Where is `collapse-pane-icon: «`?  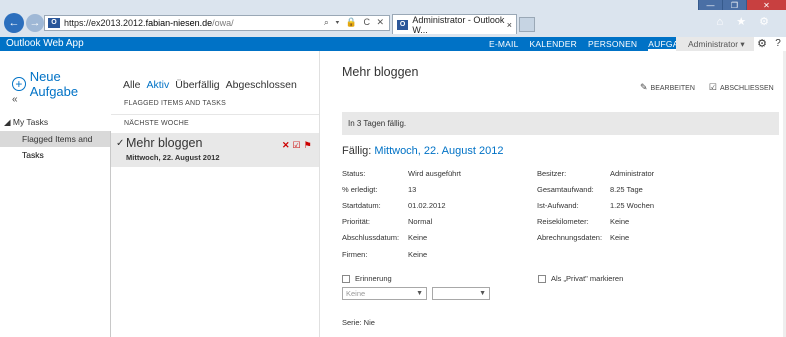
collapse-pane-icon: « is located at coordinates (15, 99).